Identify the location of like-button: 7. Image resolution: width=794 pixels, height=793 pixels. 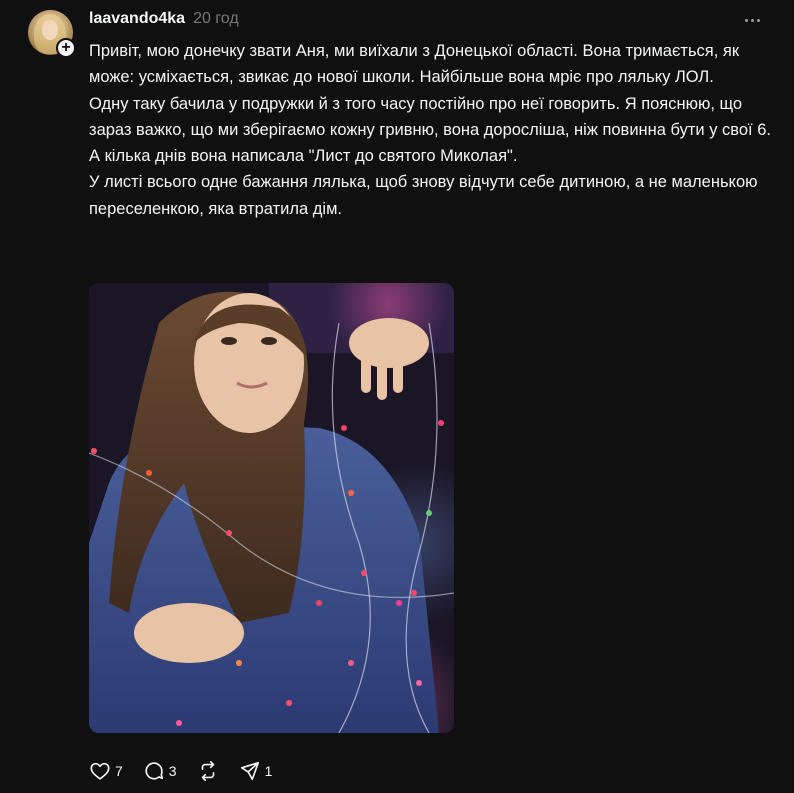
(106, 771).